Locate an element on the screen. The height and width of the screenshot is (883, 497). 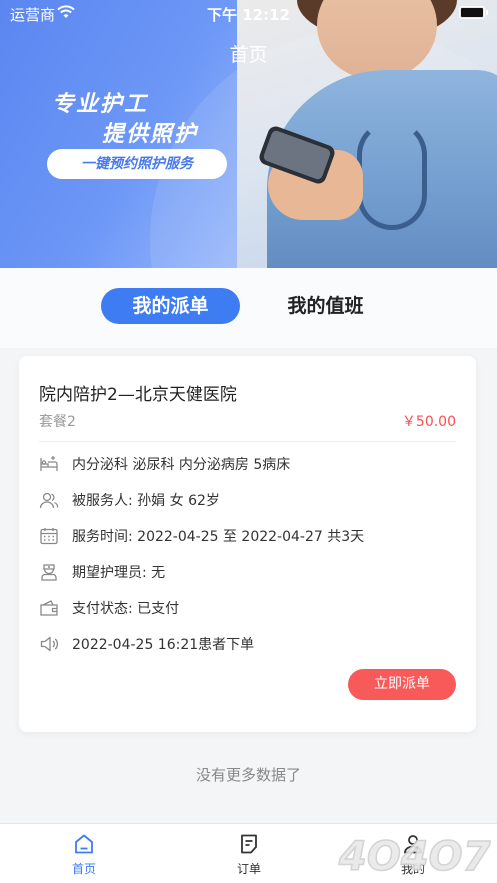
order-patient-text: 被服务人: 孙娟 女 62岁 is located at coordinates (146, 501).